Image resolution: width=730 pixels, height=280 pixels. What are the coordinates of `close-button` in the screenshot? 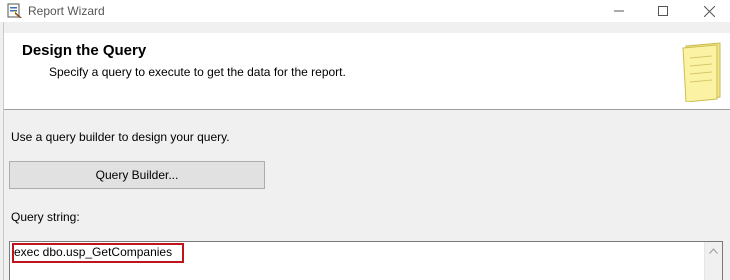 It's located at (708, 11).